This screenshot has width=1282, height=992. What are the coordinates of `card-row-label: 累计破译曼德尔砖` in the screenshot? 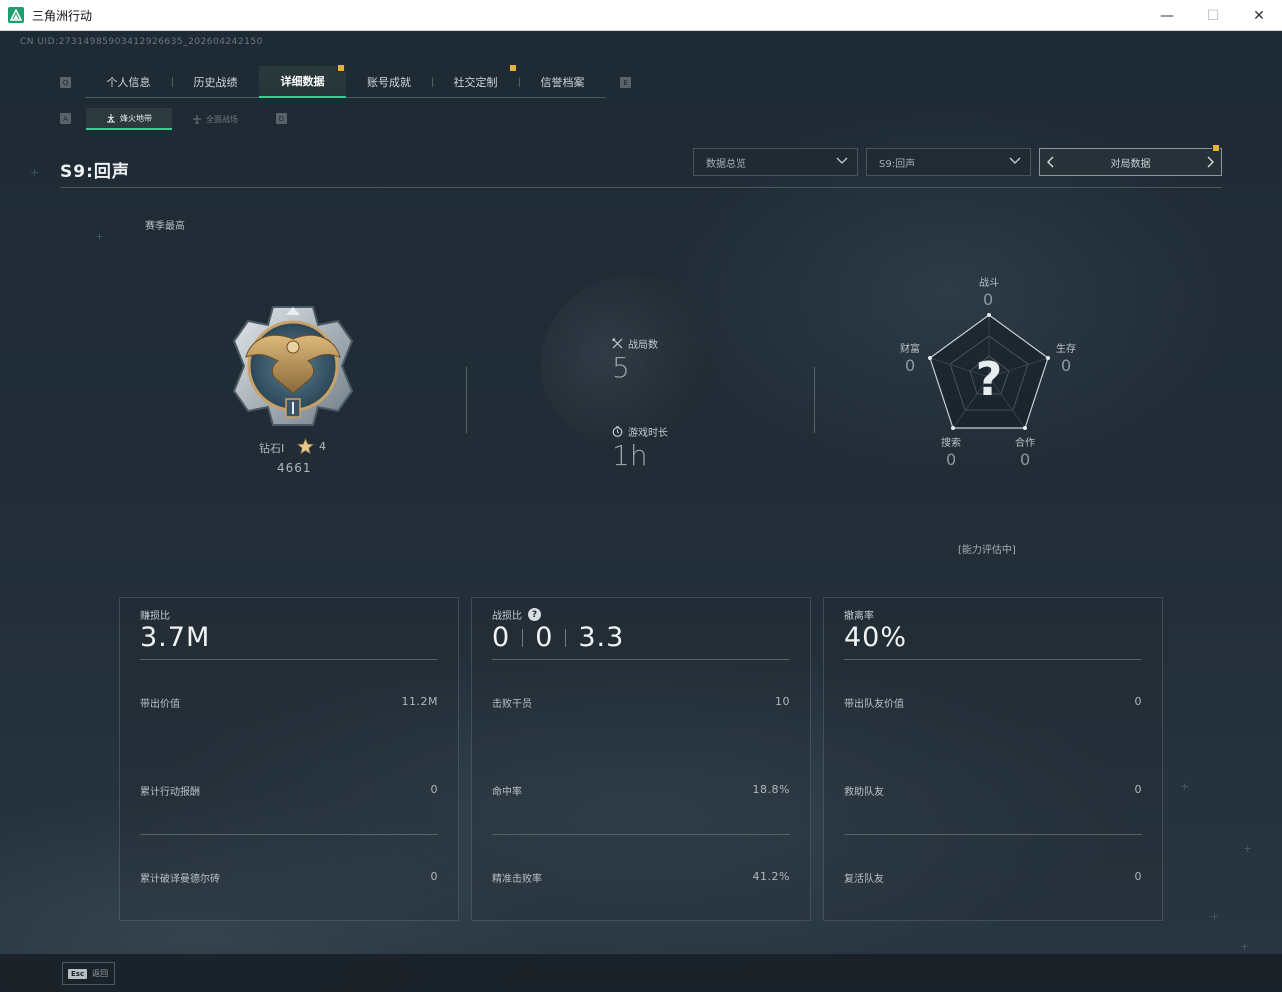 It's located at (180, 879).